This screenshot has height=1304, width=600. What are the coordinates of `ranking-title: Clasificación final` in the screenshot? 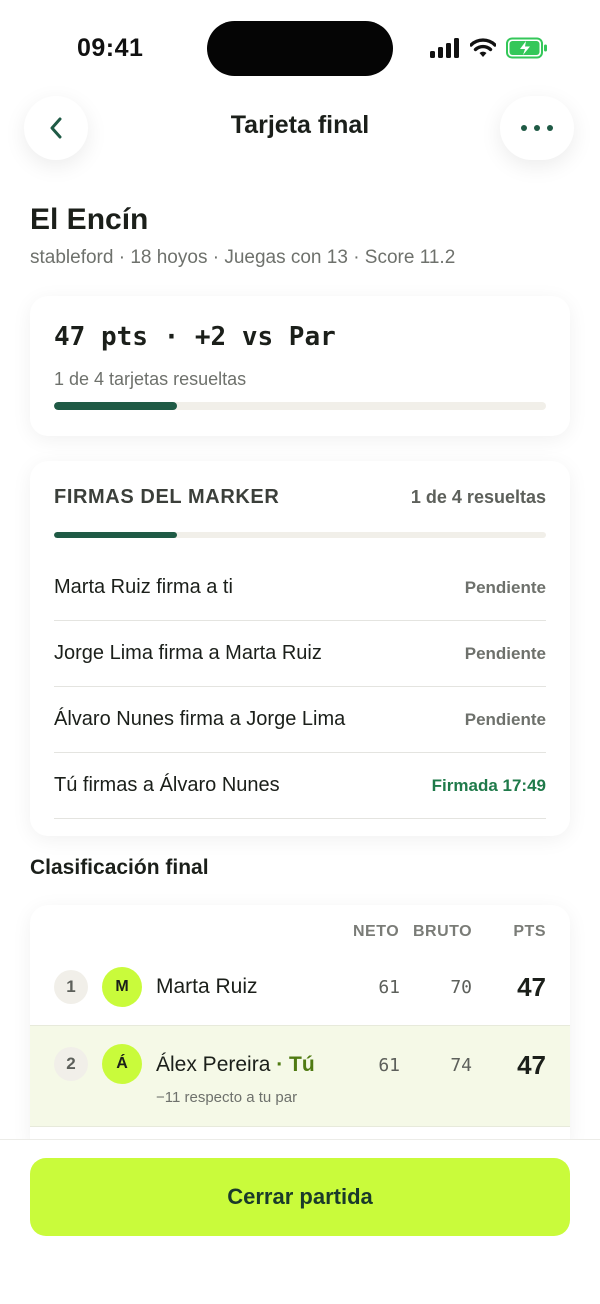 It's located at (119, 867).